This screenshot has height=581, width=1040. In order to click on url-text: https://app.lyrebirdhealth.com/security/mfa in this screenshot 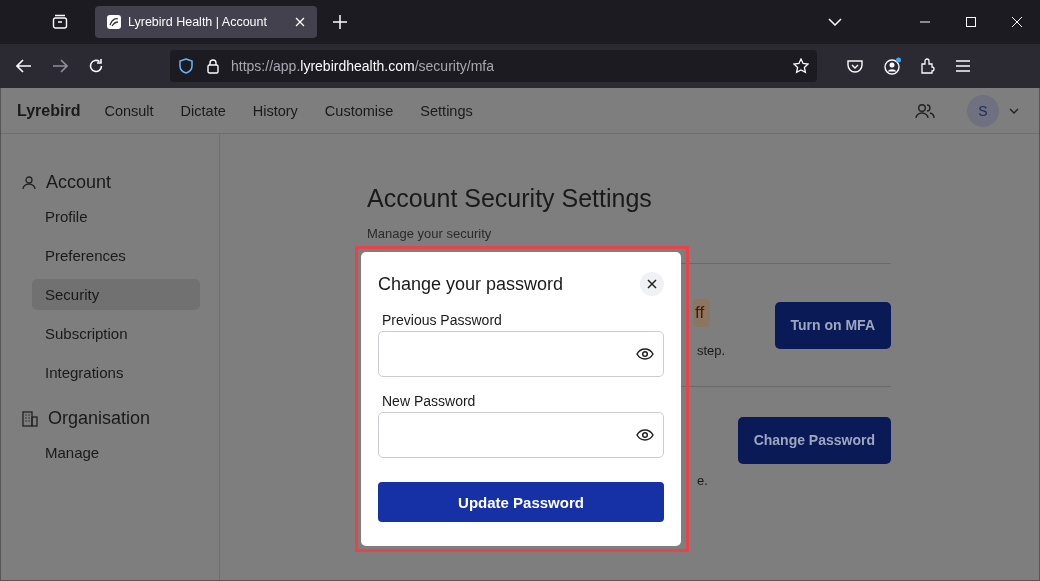, I will do `click(363, 66)`.